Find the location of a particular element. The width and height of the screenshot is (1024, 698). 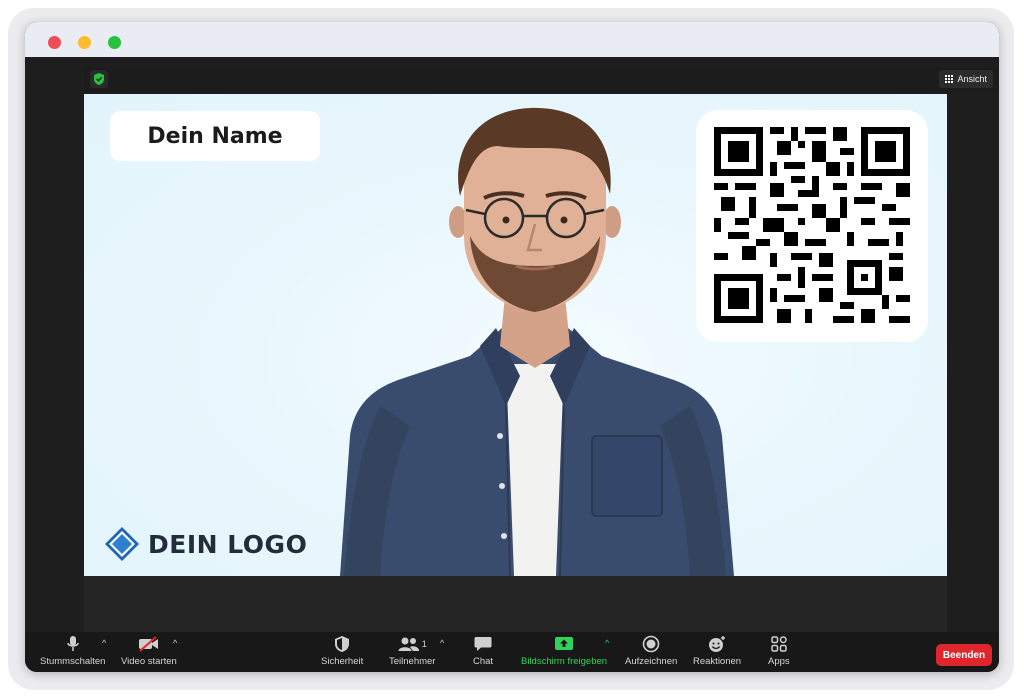

grid-icon is located at coordinates (949, 79).